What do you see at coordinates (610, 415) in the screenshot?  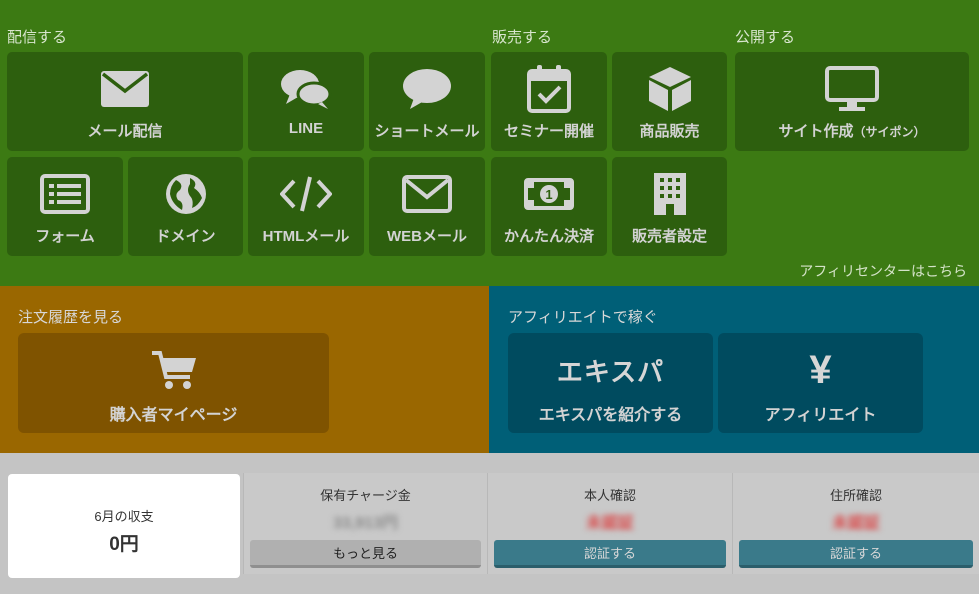 I see `ekispa-intro-label: エキスパを紹介する` at bounding box center [610, 415].